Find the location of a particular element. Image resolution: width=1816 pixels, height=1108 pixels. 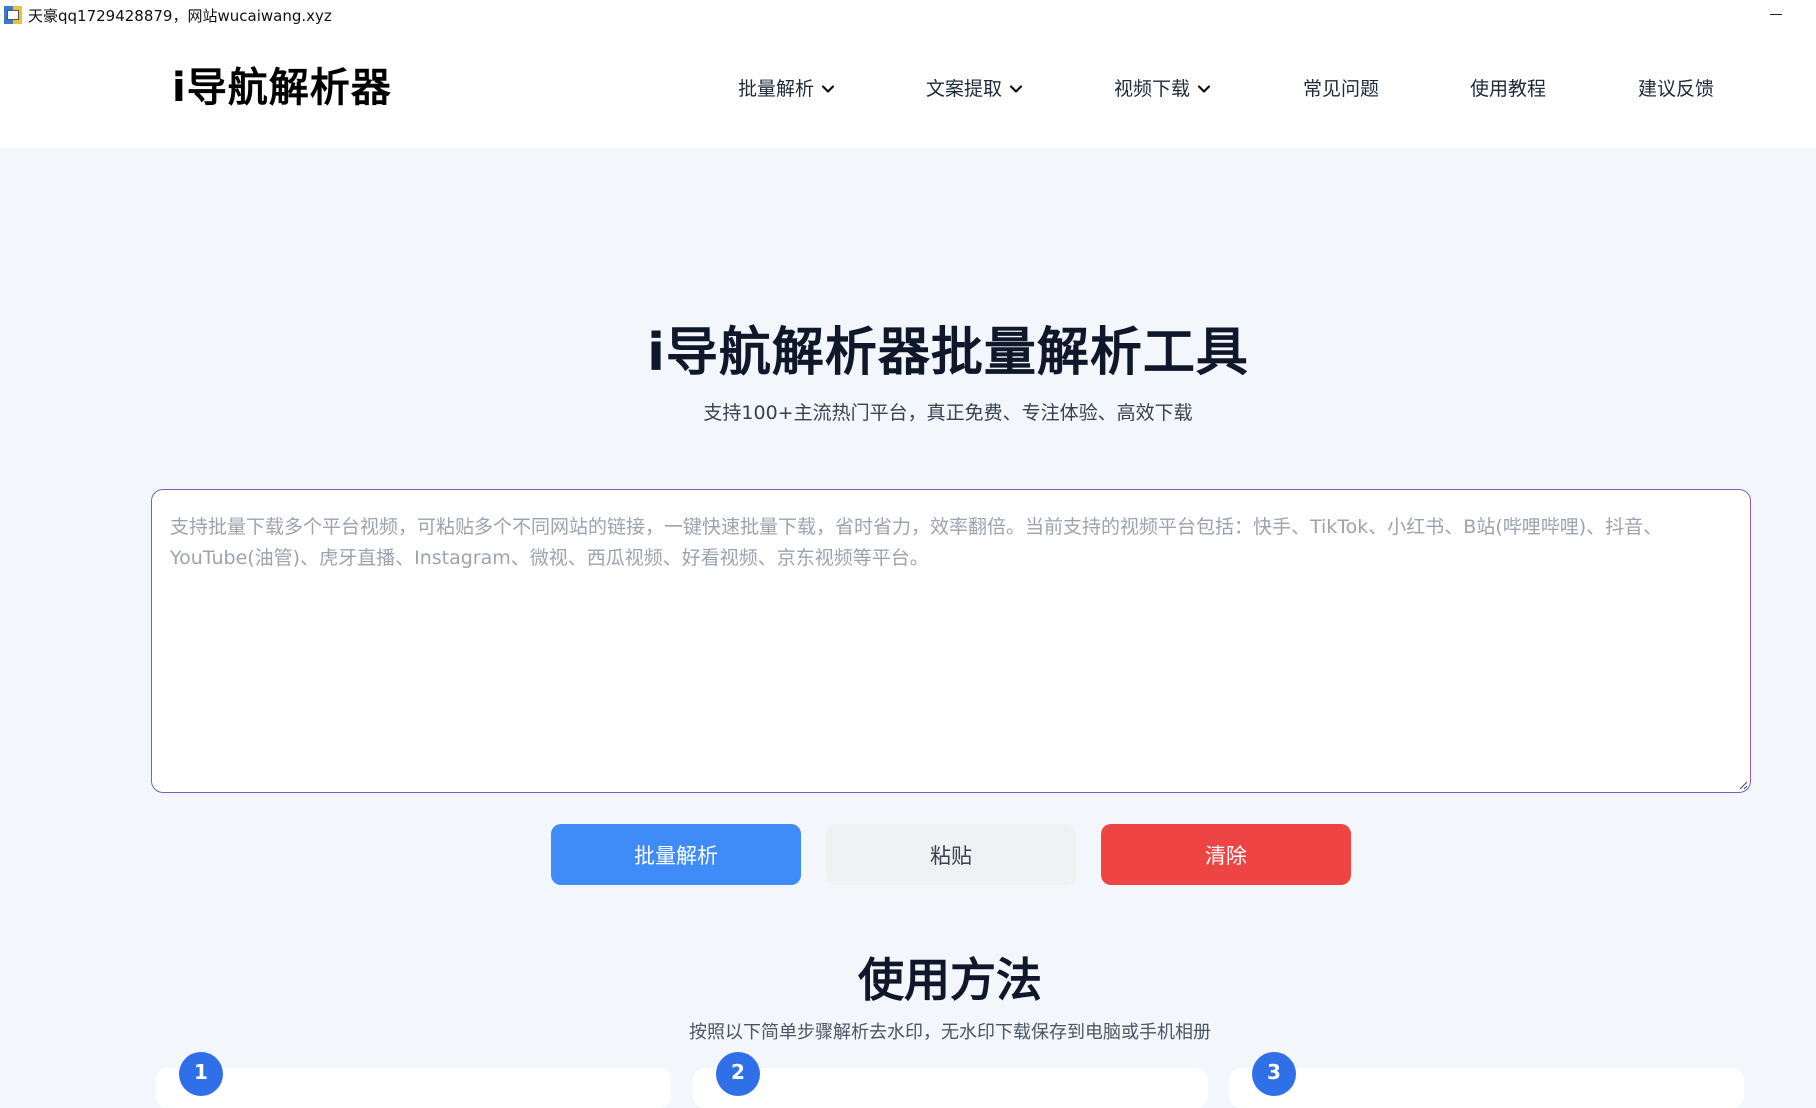

resize-grip-icon is located at coordinates (1743, 785).